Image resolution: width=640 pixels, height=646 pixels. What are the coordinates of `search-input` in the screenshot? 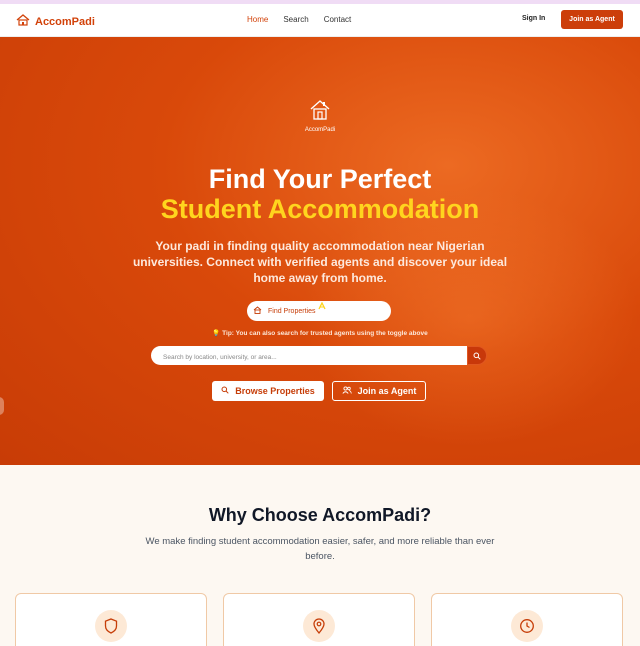 It's located at (301, 357).